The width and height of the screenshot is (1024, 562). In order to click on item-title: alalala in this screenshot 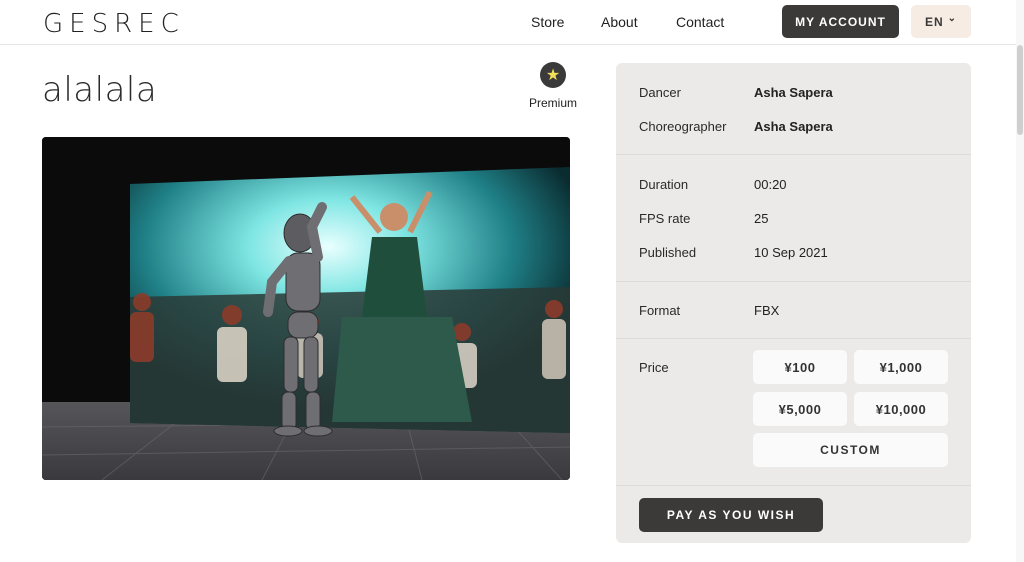, I will do `click(100, 90)`.